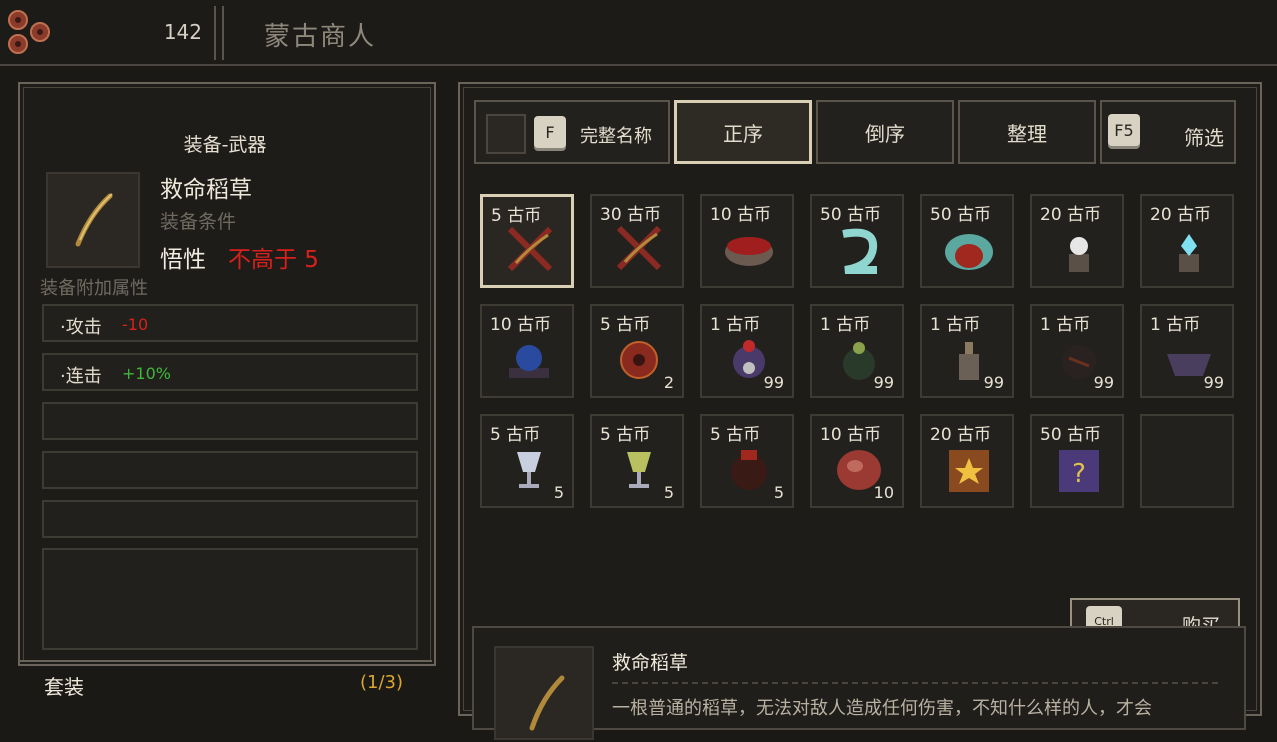  I want to click on requirement-value: 不高于 5, so click(273, 260).